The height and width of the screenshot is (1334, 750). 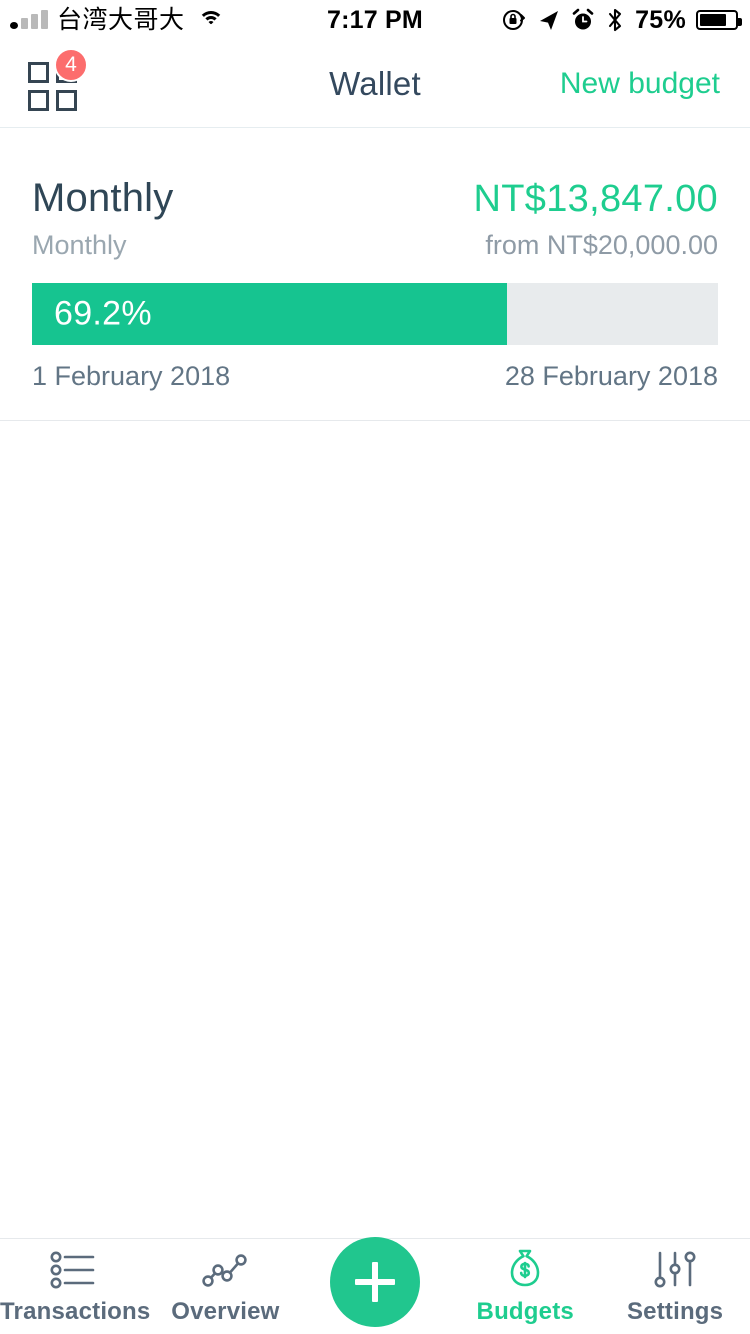 I want to click on plus-icon, so click(x=375, y=1282).